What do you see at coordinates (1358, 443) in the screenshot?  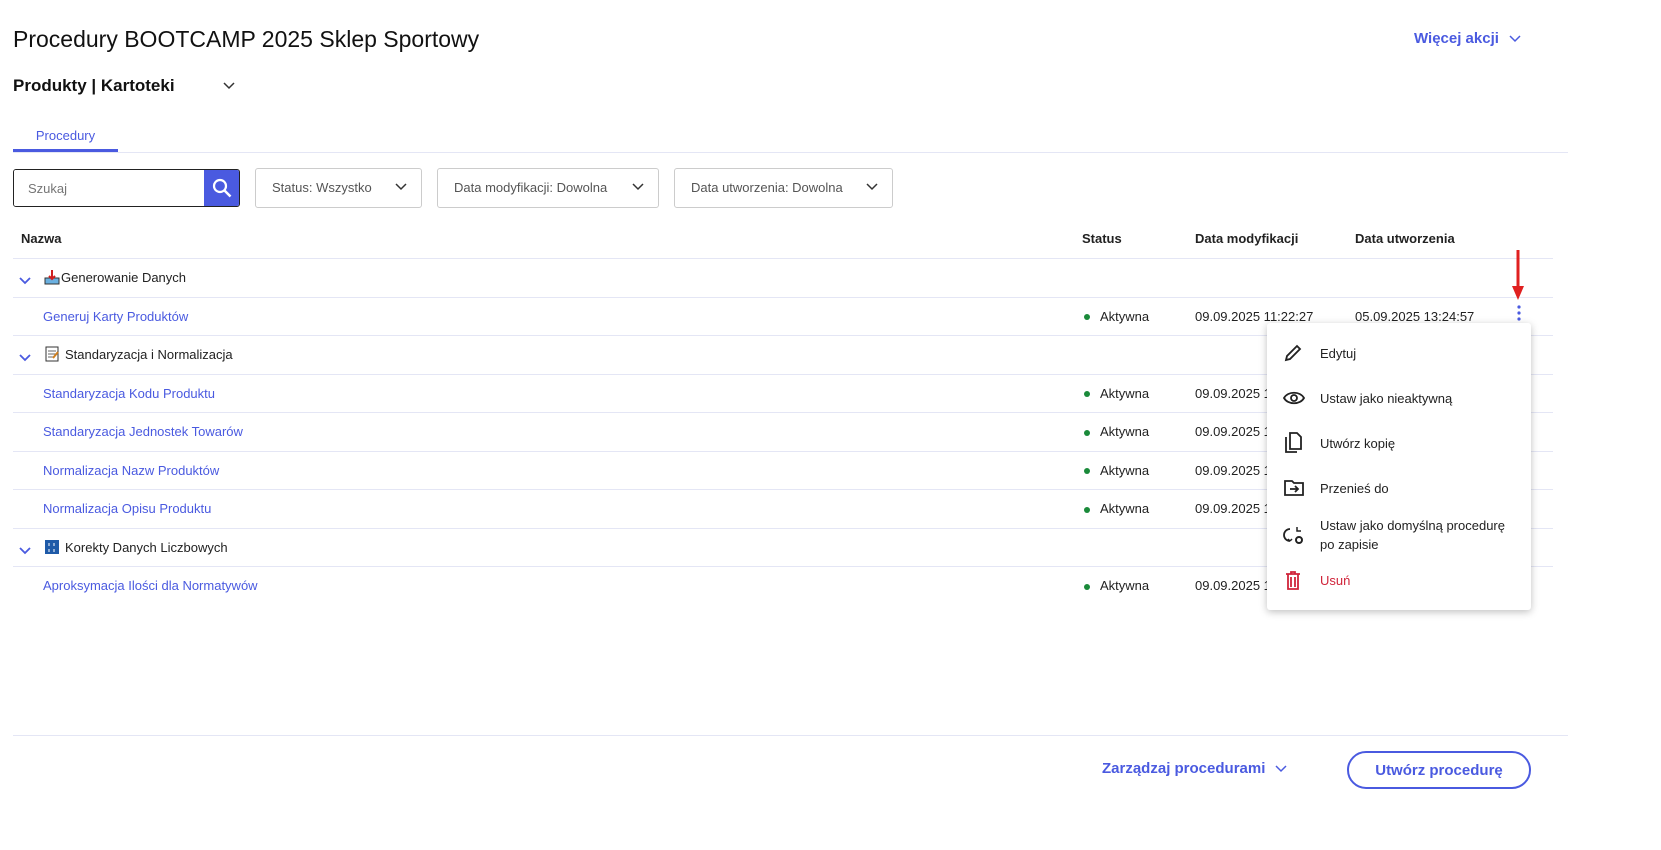 I see `menu-label: Utwórz kopię` at bounding box center [1358, 443].